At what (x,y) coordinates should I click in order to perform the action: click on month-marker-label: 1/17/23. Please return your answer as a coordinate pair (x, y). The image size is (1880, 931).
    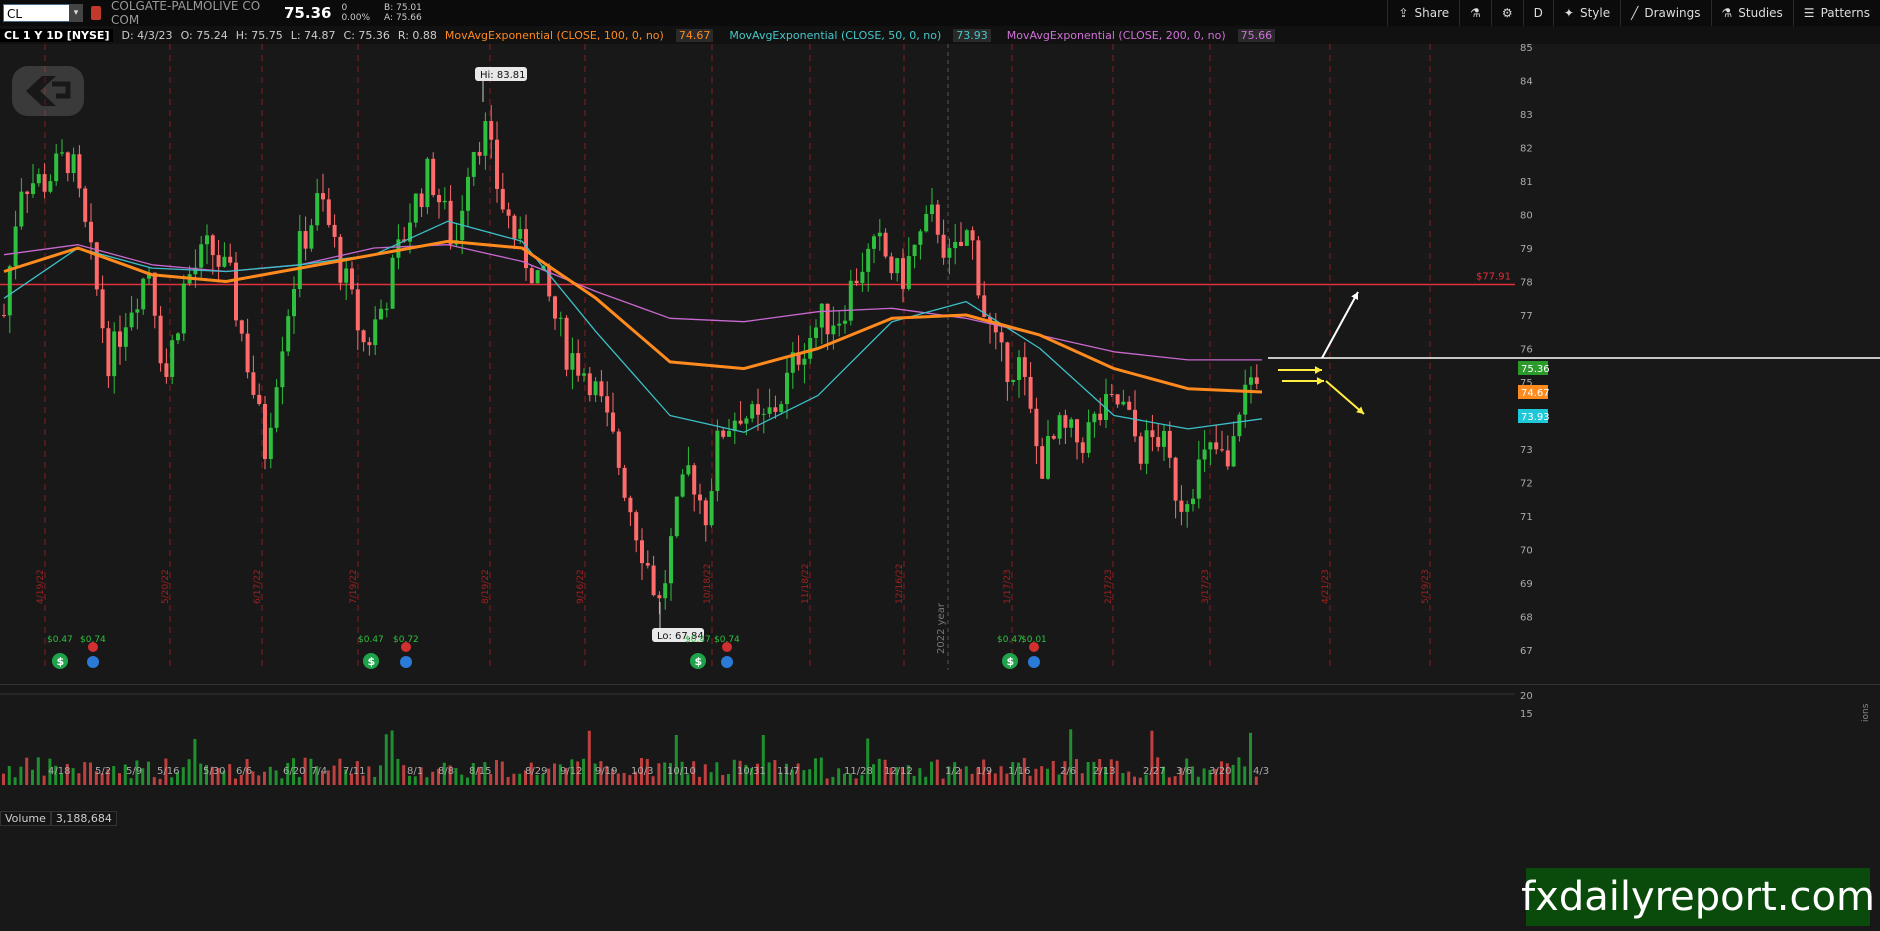
    Looking at the image, I should click on (1008, 586).